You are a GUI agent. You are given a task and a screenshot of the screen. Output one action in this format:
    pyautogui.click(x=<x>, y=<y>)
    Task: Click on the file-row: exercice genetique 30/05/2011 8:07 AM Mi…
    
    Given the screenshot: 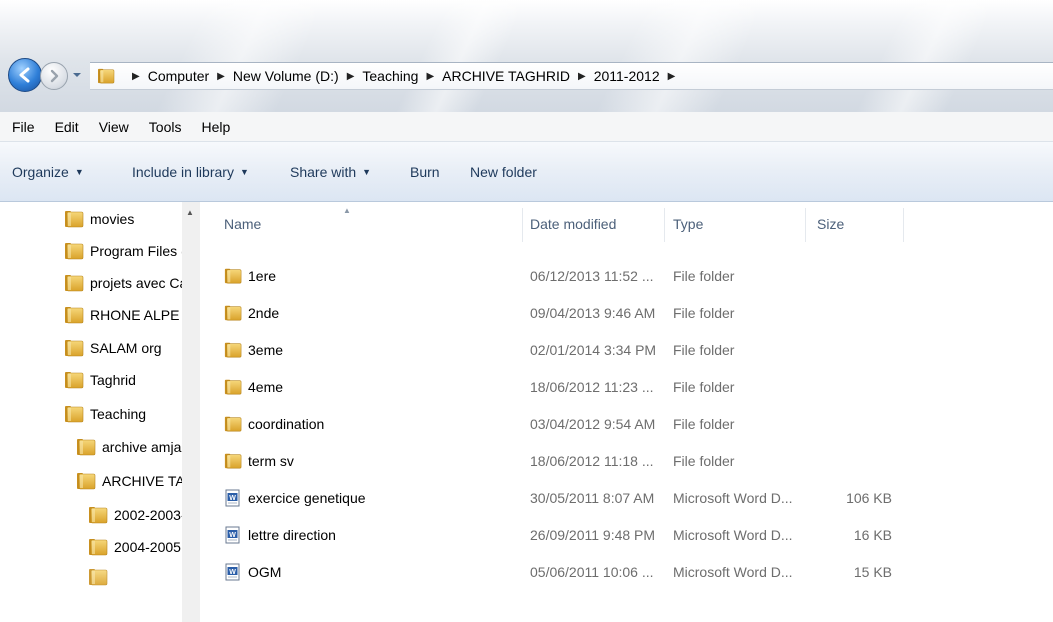 What is the action you would take?
    pyautogui.click(x=626, y=498)
    